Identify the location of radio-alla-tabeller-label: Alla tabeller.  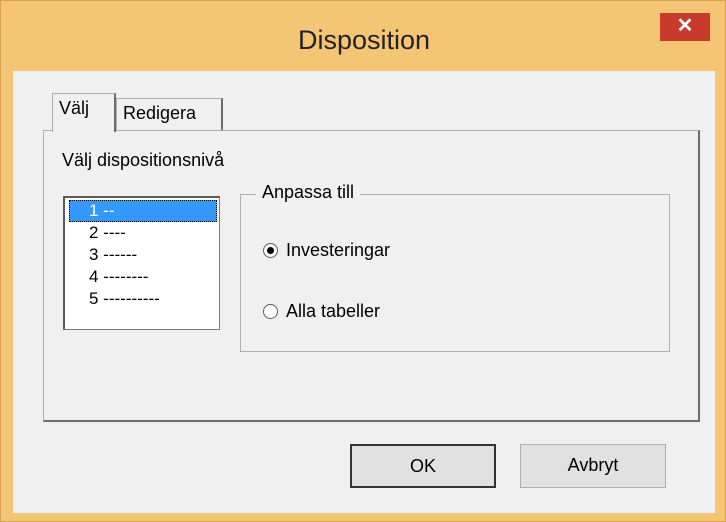
(333, 310).